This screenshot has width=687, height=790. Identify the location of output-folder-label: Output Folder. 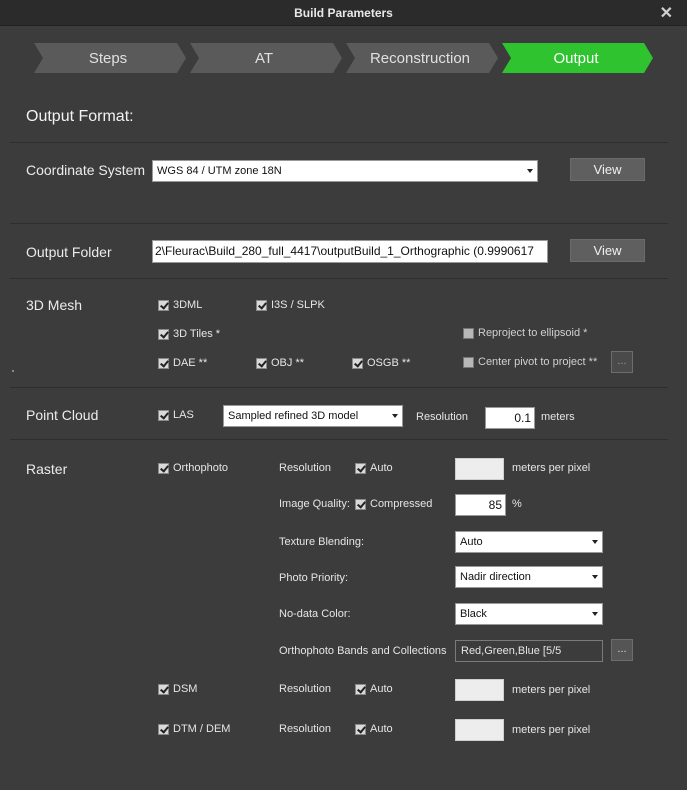
(69, 252).